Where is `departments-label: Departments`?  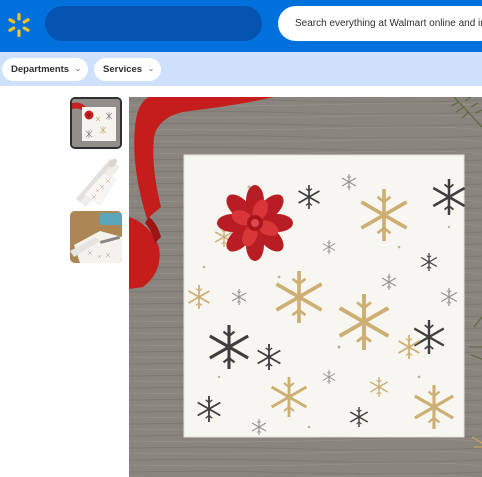
departments-label: Departments is located at coordinates (40, 69).